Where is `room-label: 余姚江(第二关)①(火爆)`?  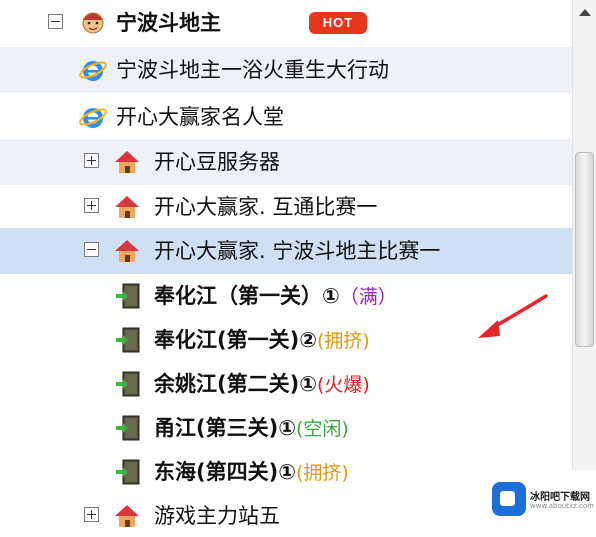
room-label: 余姚江(第二关)①(火爆) is located at coordinates (262, 384).